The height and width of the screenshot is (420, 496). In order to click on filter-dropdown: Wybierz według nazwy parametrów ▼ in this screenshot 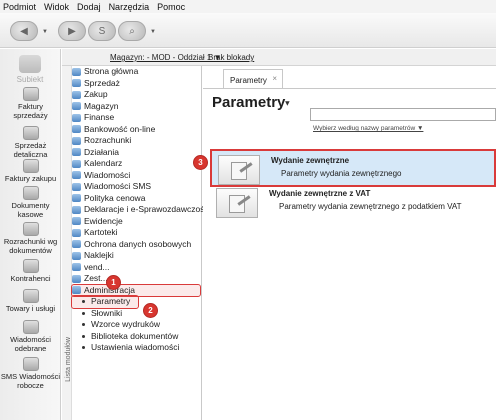, I will do `click(368, 128)`.